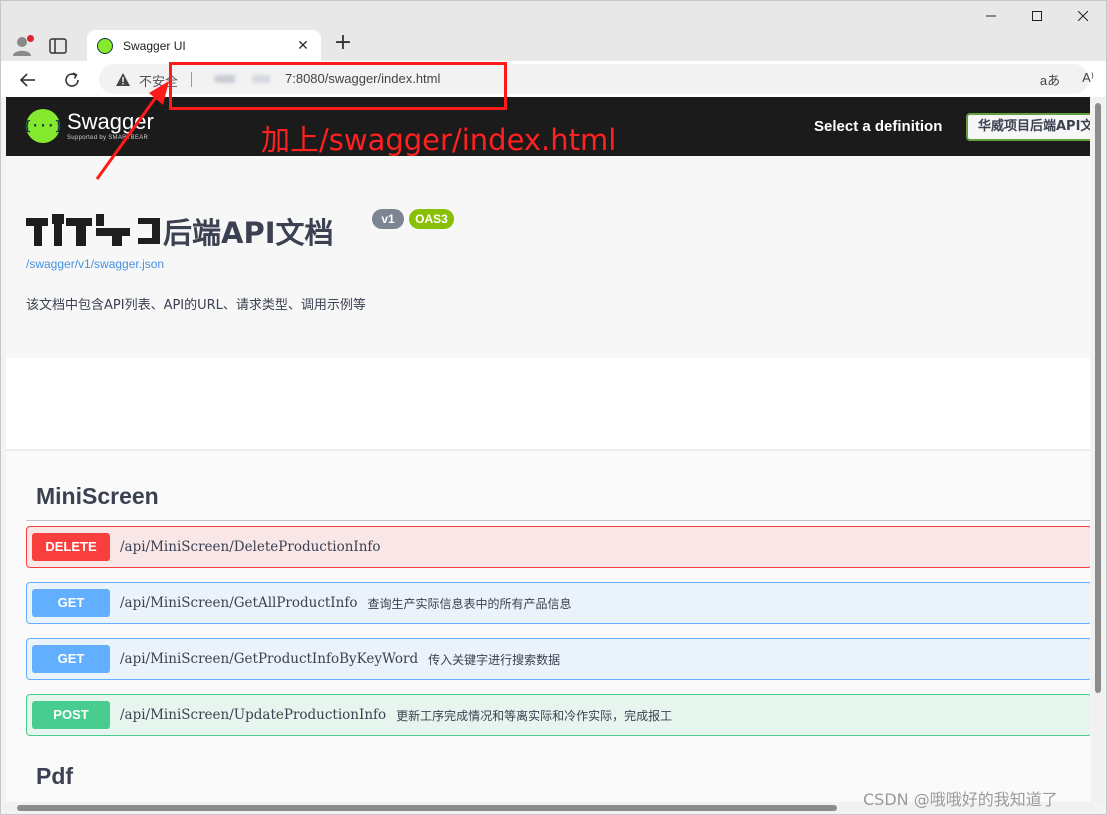  I want to click on definition-select: 华威项目后端API文档, so click(1028, 127).